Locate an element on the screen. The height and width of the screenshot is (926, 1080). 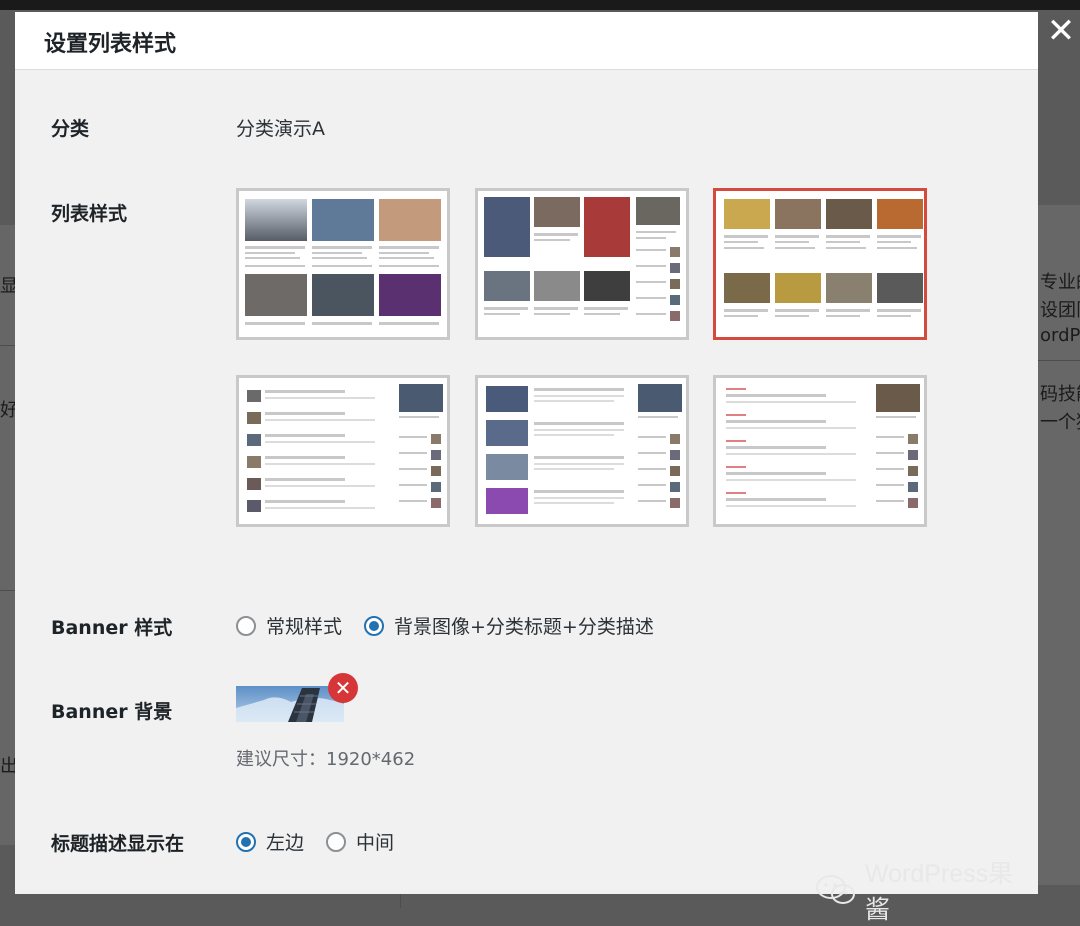
list-style-option-grid-sidebar is located at coordinates (582, 264).